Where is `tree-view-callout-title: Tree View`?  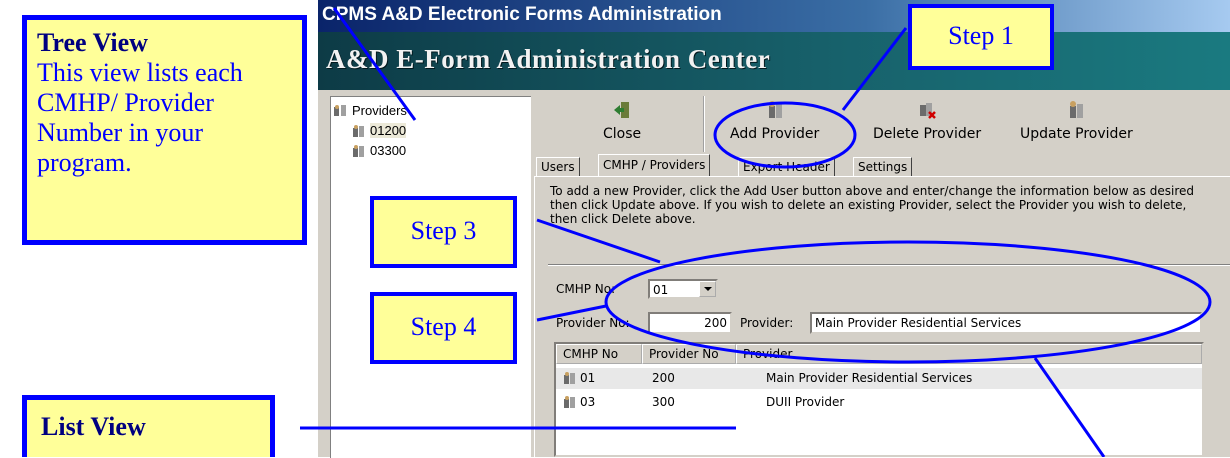 tree-view-callout-title: Tree View is located at coordinates (92, 42).